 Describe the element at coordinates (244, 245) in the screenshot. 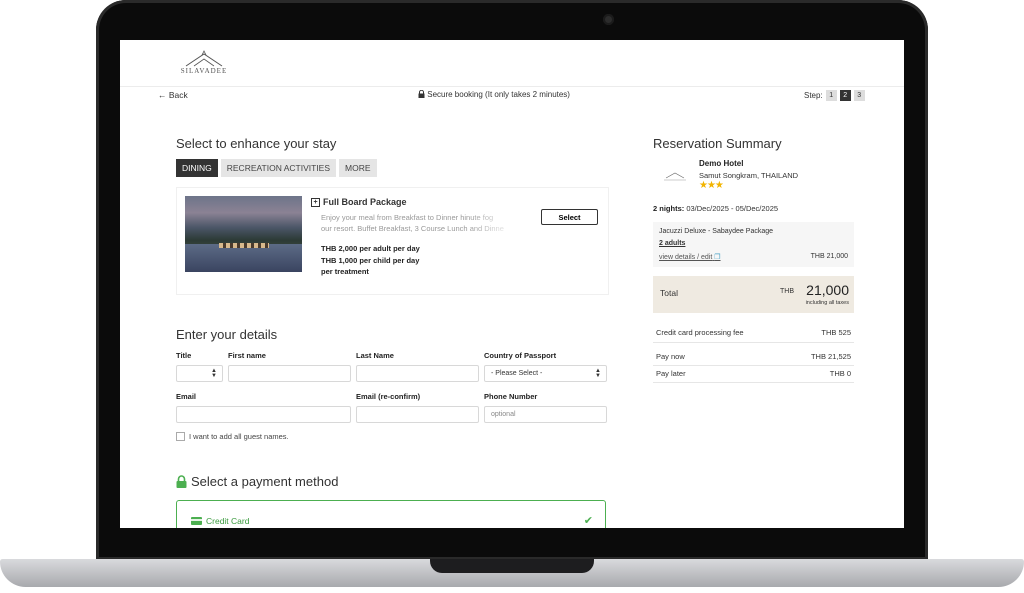

I see `package-image-huts` at that location.